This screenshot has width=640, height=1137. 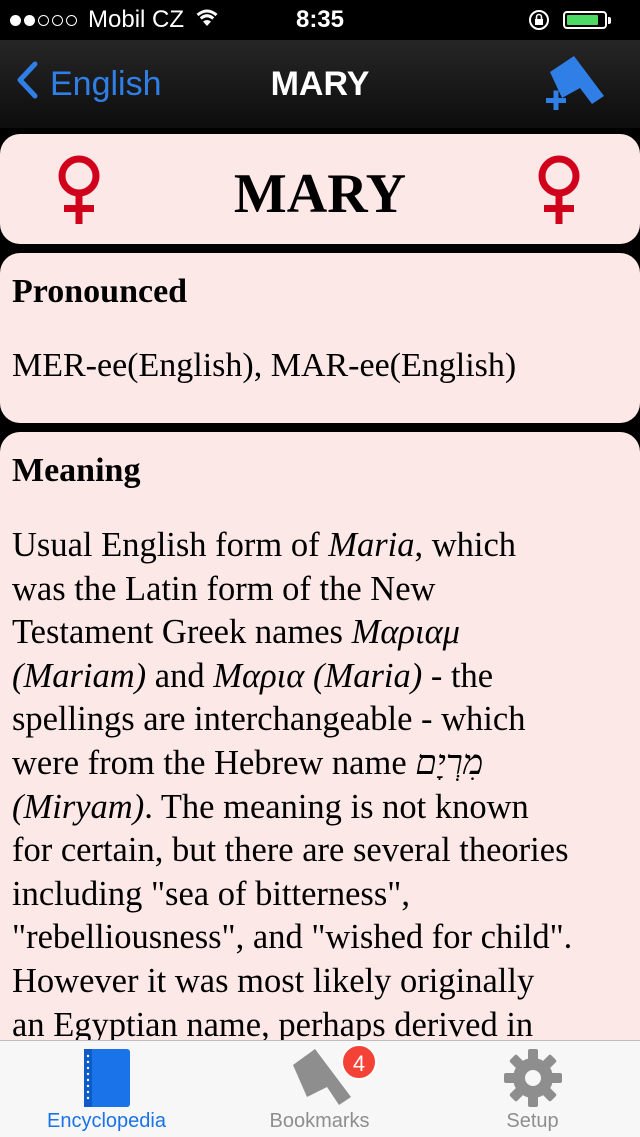 What do you see at coordinates (359, 1062) in the screenshot?
I see `bookmarks-count-badge: 4` at bounding box center [359, 1062].